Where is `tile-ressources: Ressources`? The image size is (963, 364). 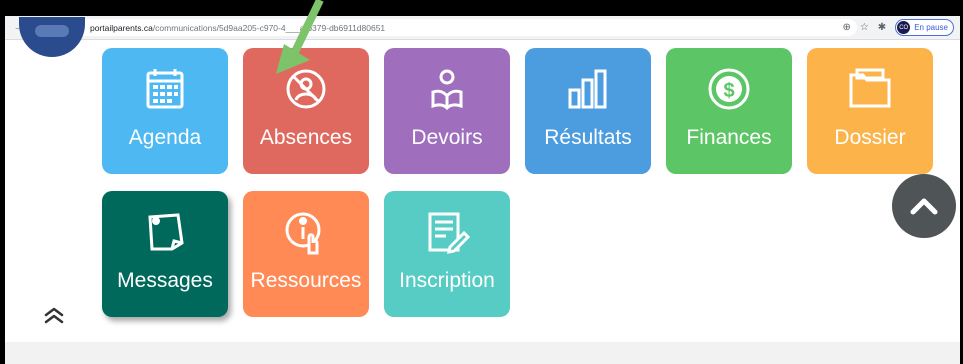 tile-ressources: Ressources is located at coordinates (306, 254).